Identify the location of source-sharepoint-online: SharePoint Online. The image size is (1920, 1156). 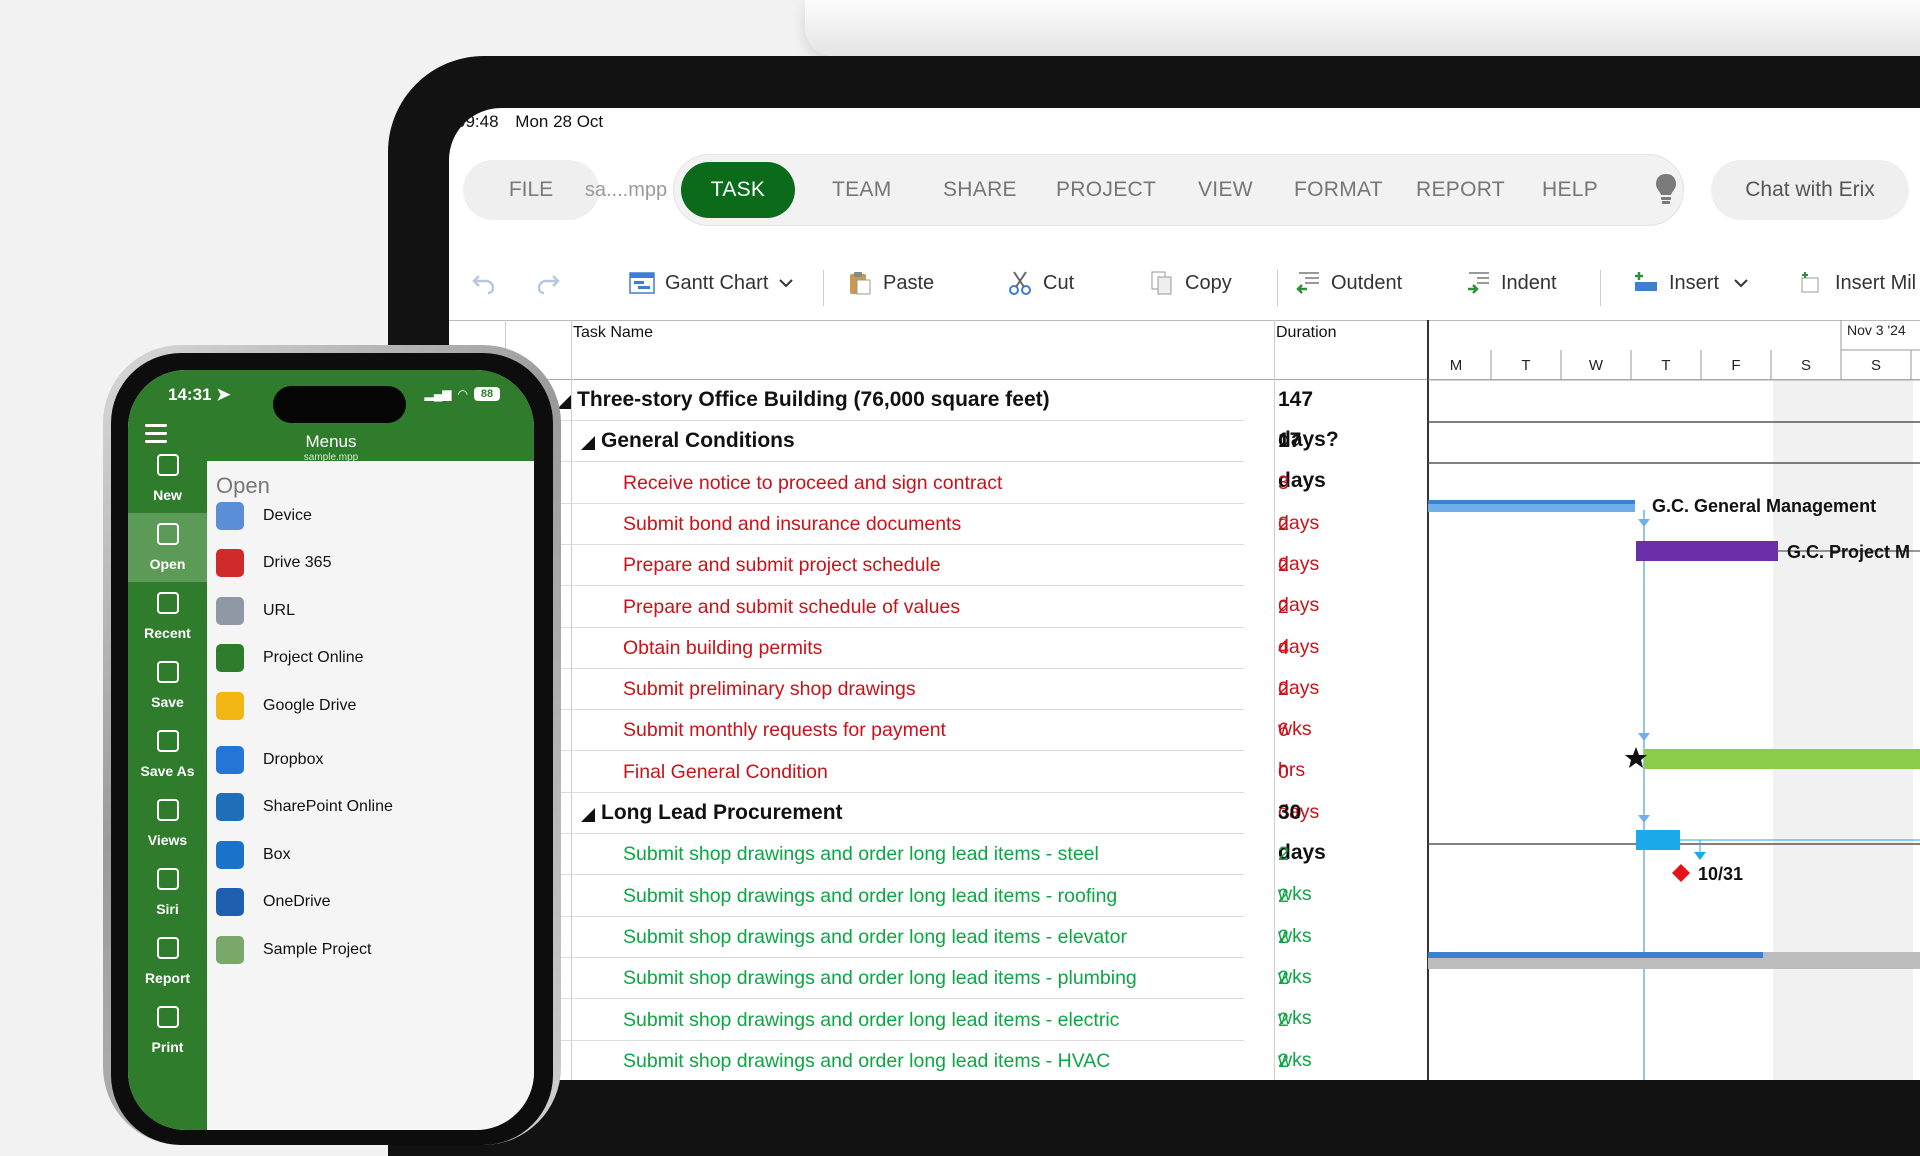
(371, 807).